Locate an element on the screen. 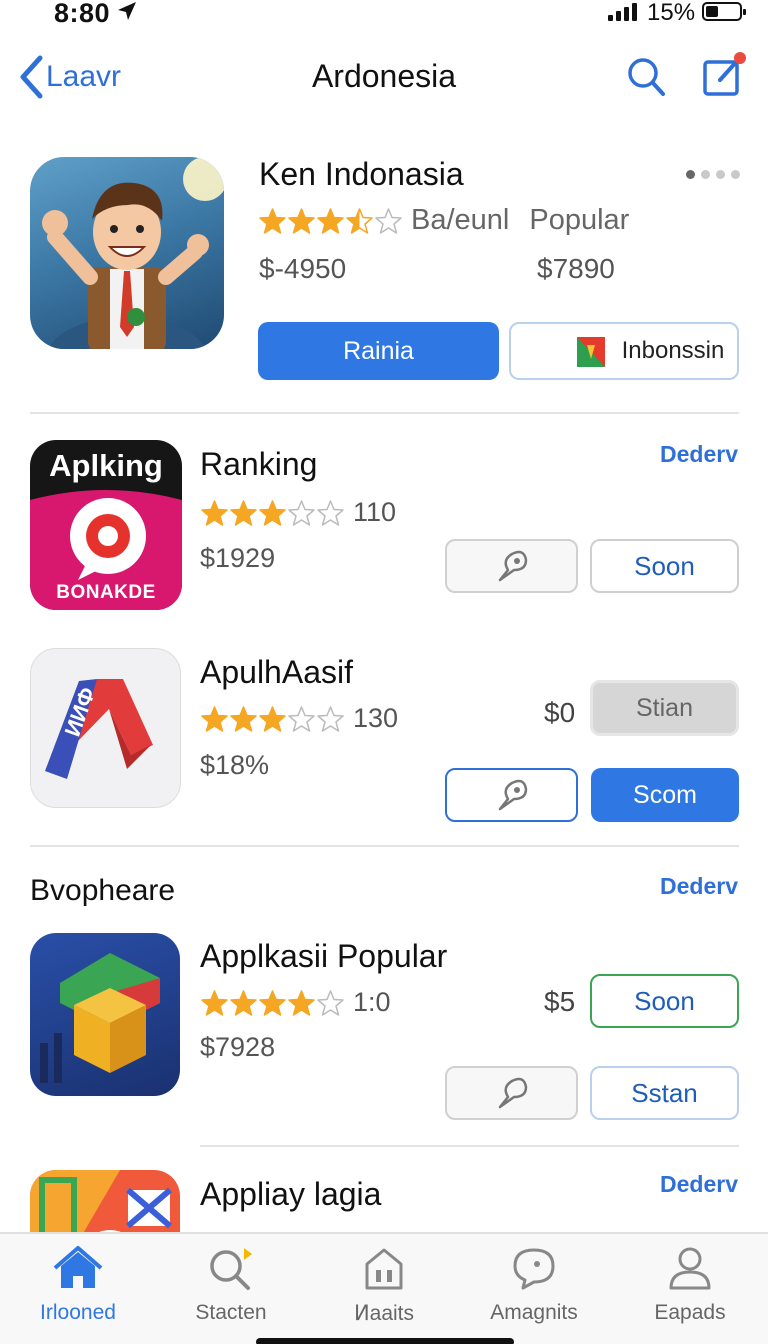 This screenshot has height=1344, width=768. tab-apps: Ͷaaits is located at coordinates (384, 1285).